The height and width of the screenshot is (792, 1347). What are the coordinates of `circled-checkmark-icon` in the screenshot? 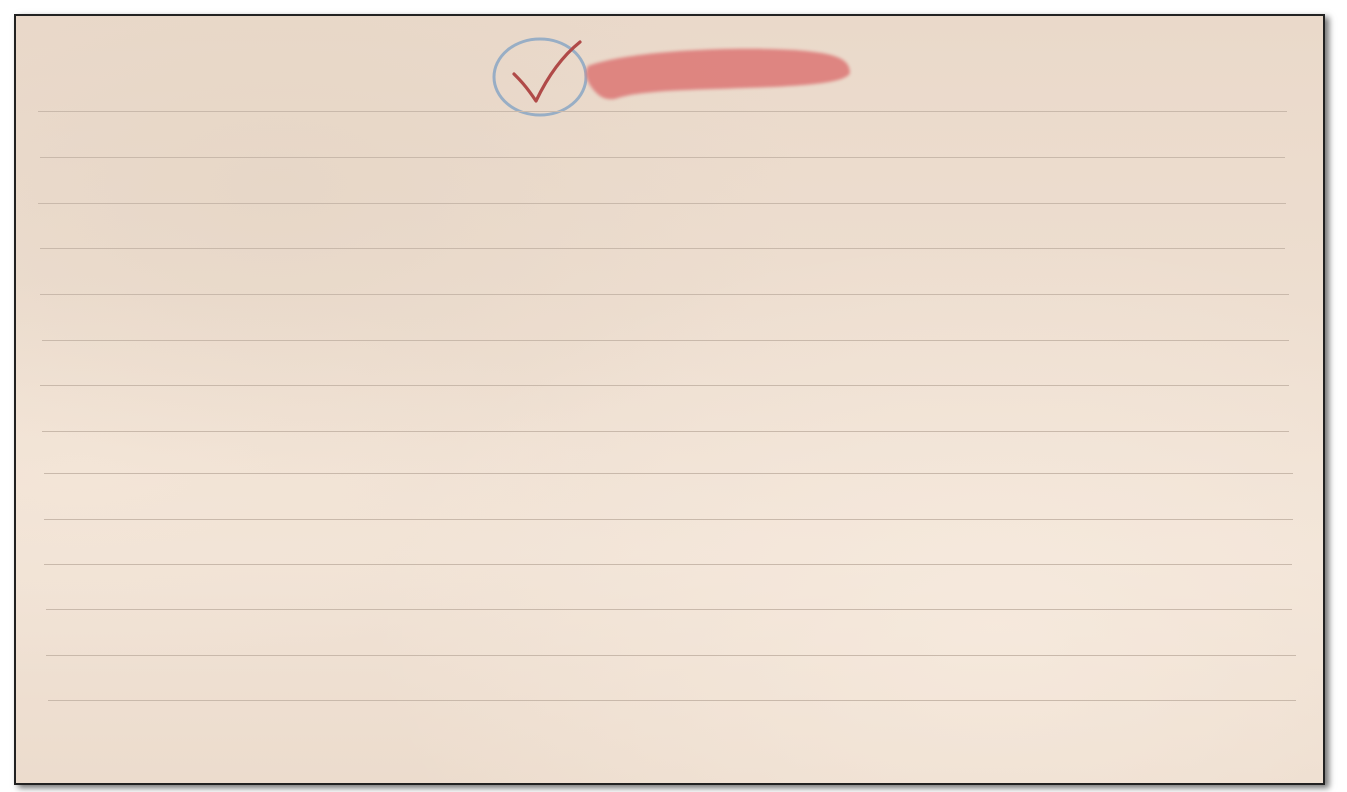 It's located at (540, 77).